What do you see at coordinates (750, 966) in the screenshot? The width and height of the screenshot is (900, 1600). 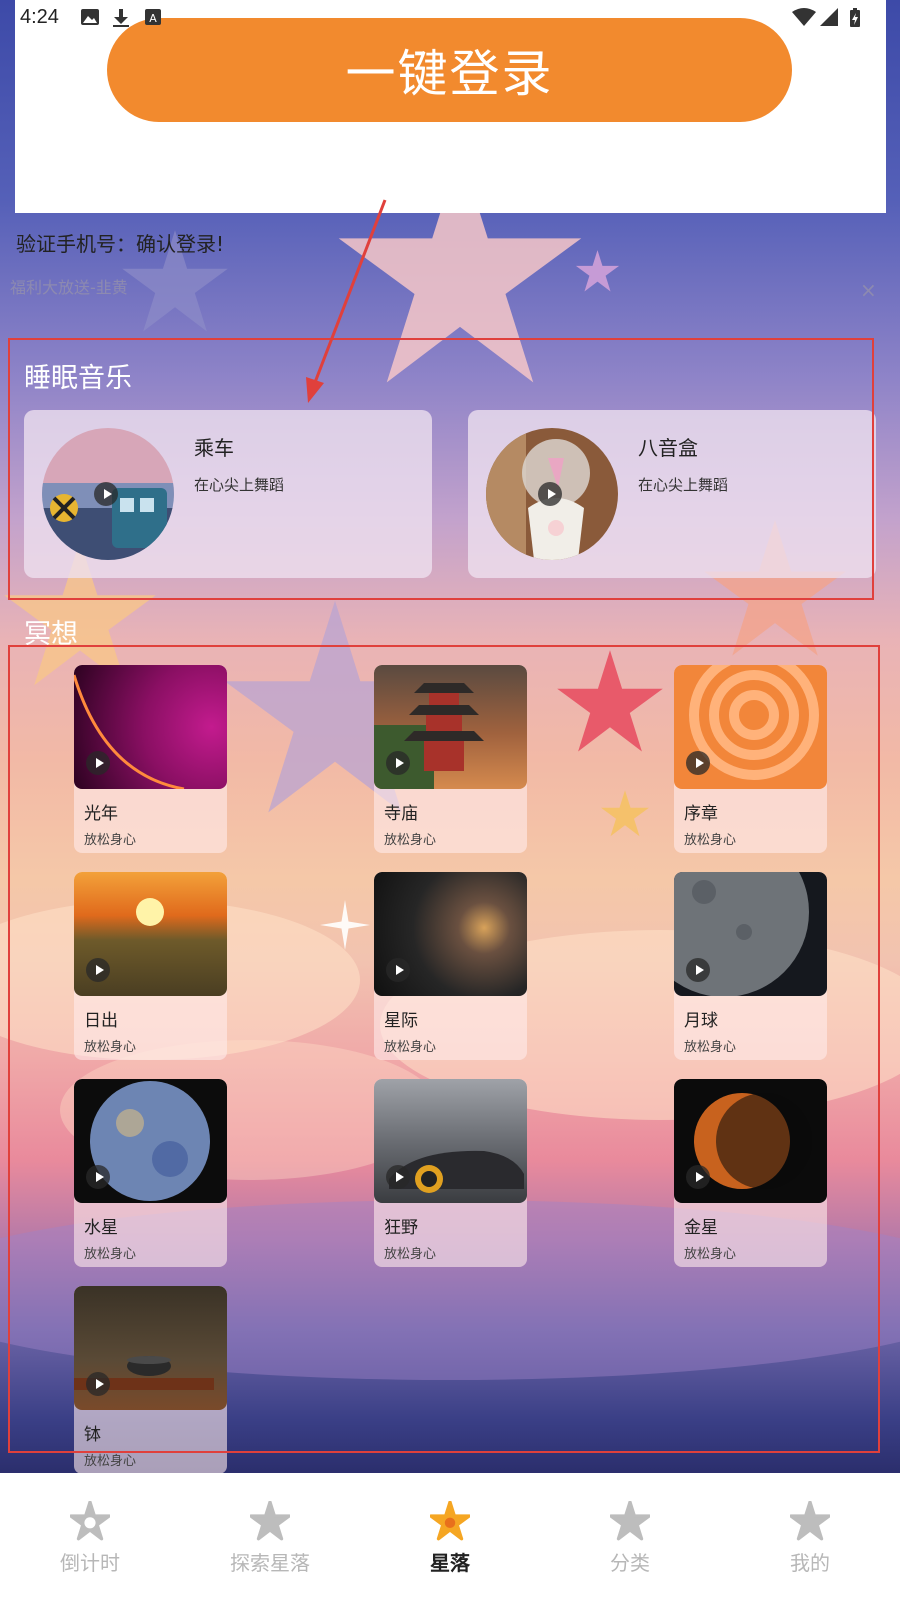 I see `meditation-card-moon: 月球 放松身心` at bounding box center [750, 966].